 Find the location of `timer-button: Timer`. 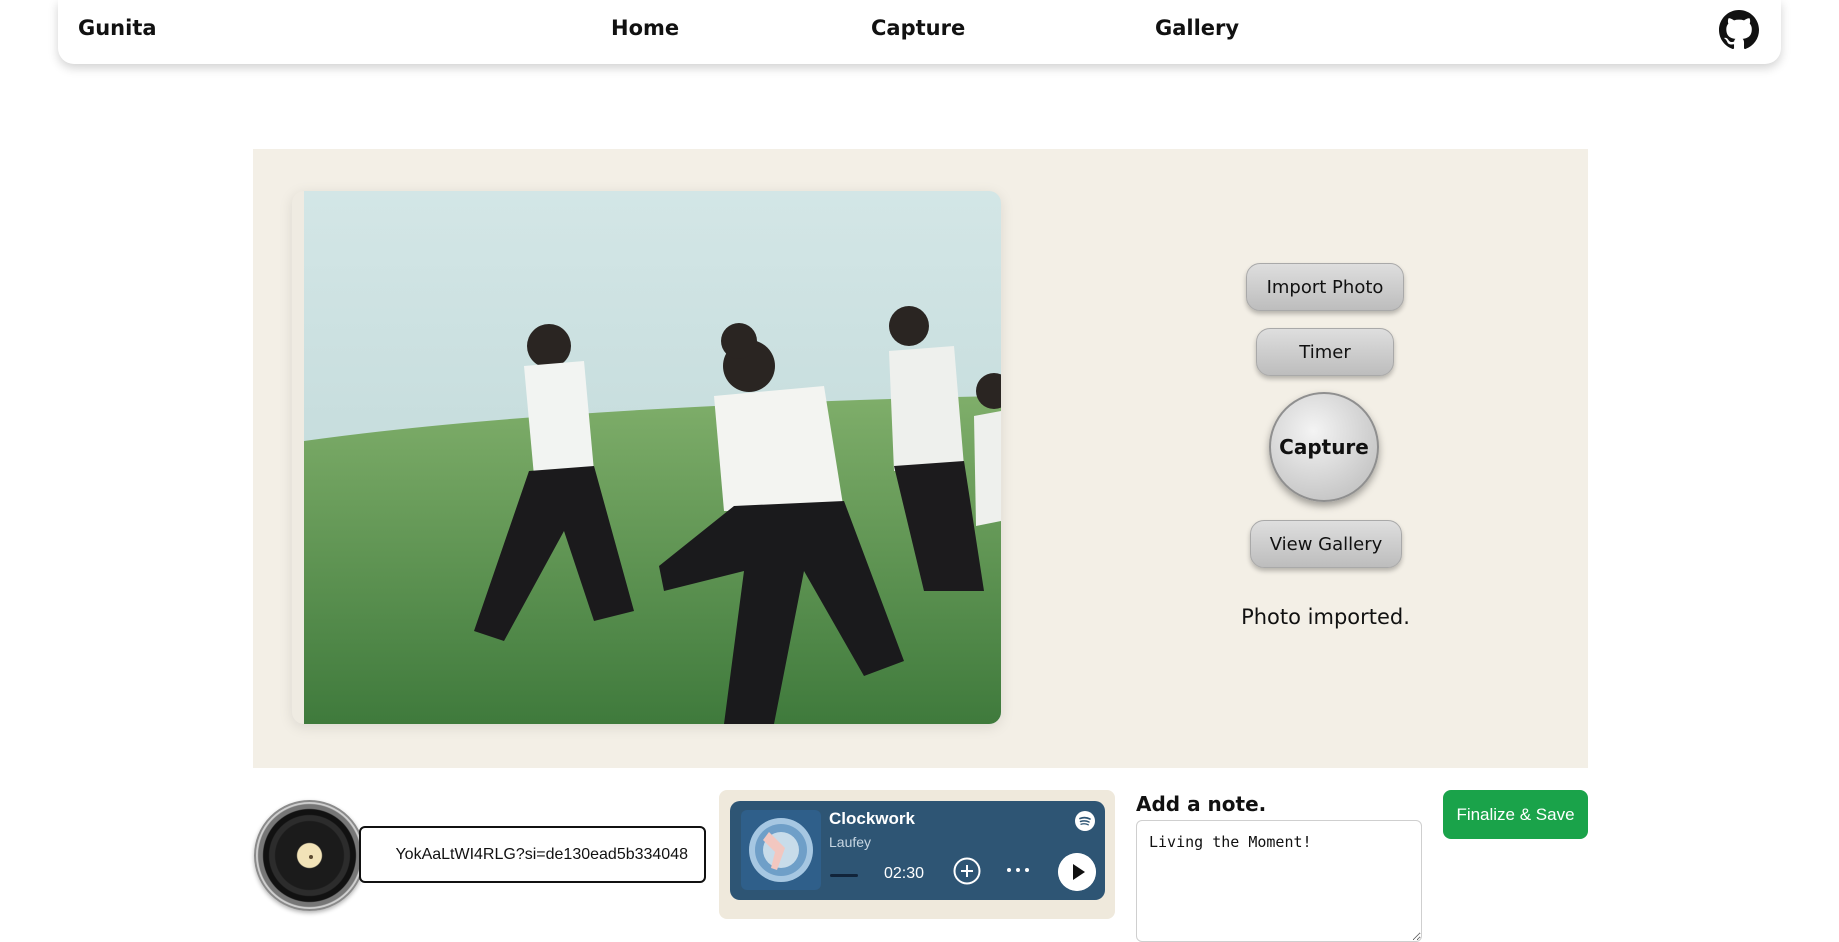

timer-button: Timer is located at coordinates (1325, 352).